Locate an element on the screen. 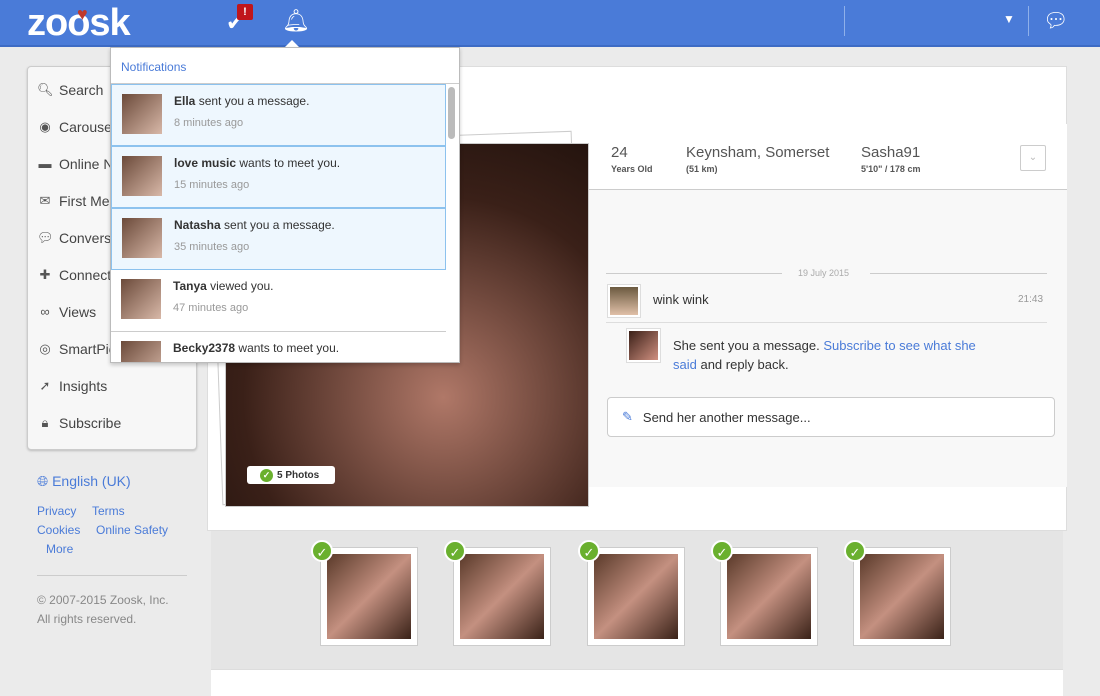 The height and width of the screenshot is (696, 1100). notification-time: 35 minutes ago is located at coordinates (212, 247).